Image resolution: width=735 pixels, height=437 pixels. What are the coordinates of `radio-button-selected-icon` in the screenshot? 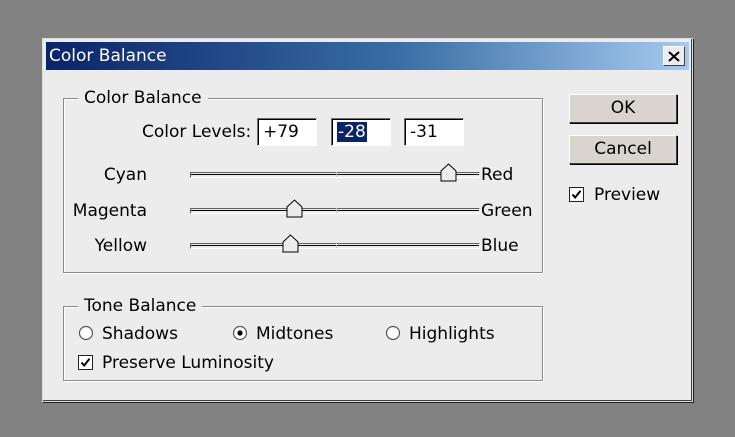 It's located at (240, 333).